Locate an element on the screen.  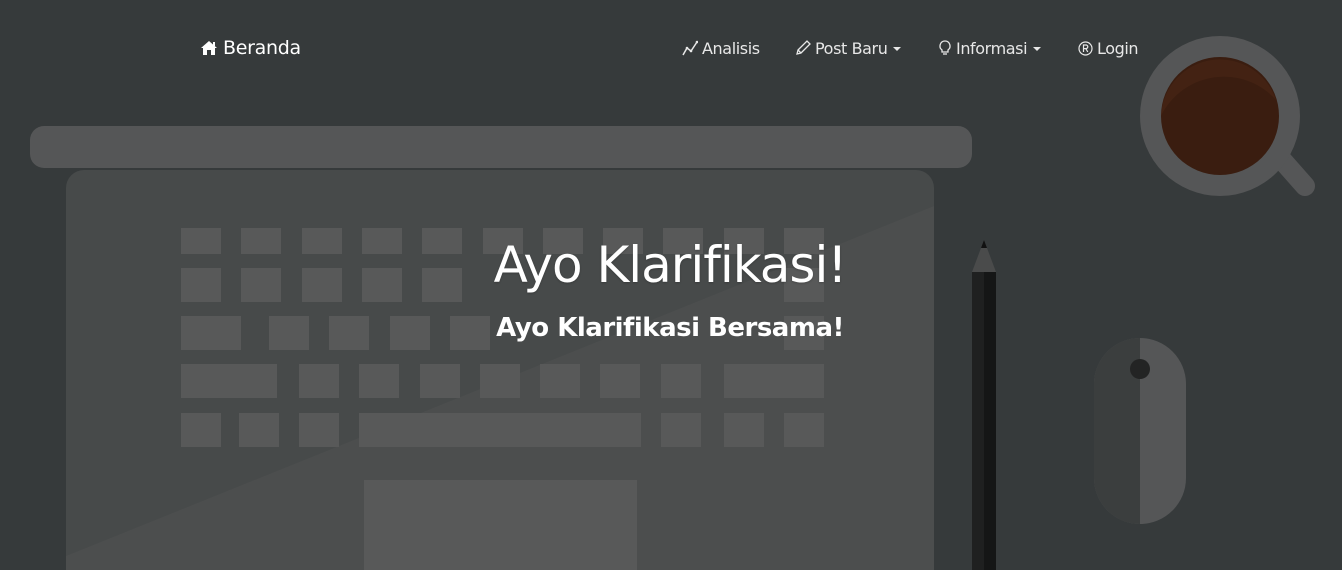
nav-informasi-dropdown: Informasi is located at coordinates (990, 48).